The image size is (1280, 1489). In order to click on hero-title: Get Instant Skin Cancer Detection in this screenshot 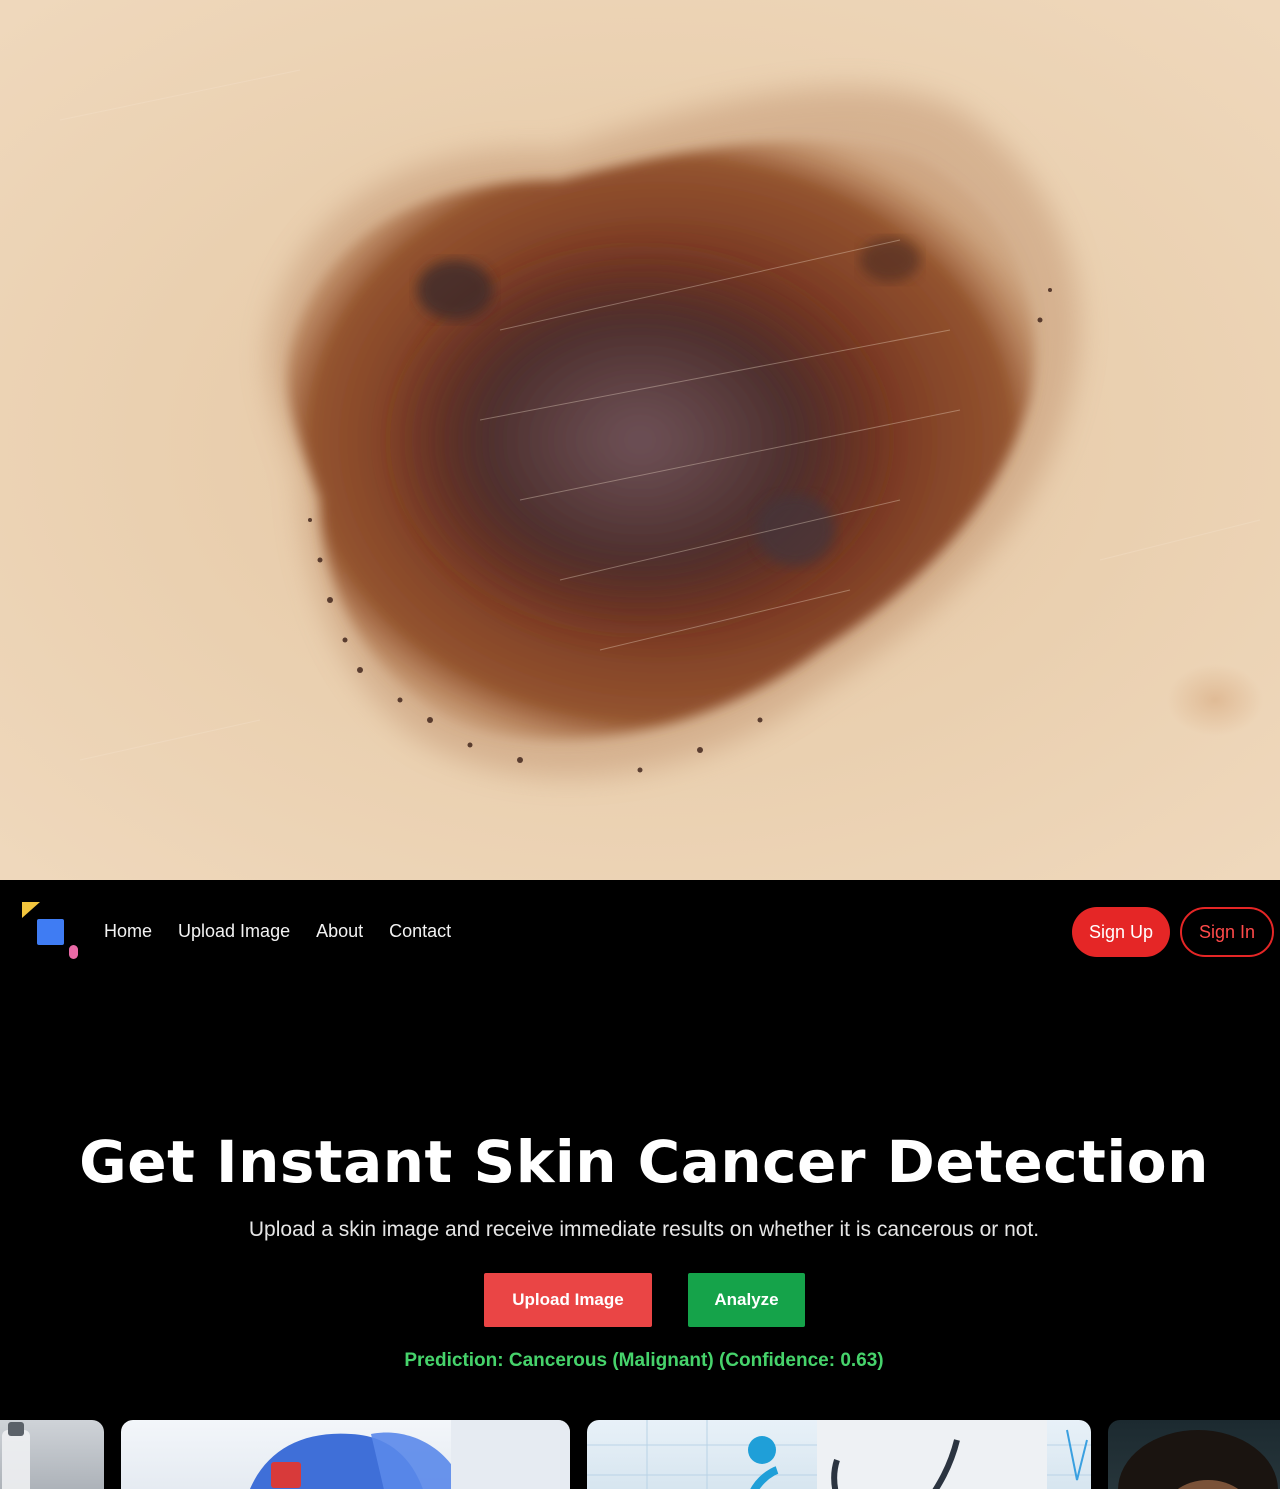, I will do `click(644, 1162)`.